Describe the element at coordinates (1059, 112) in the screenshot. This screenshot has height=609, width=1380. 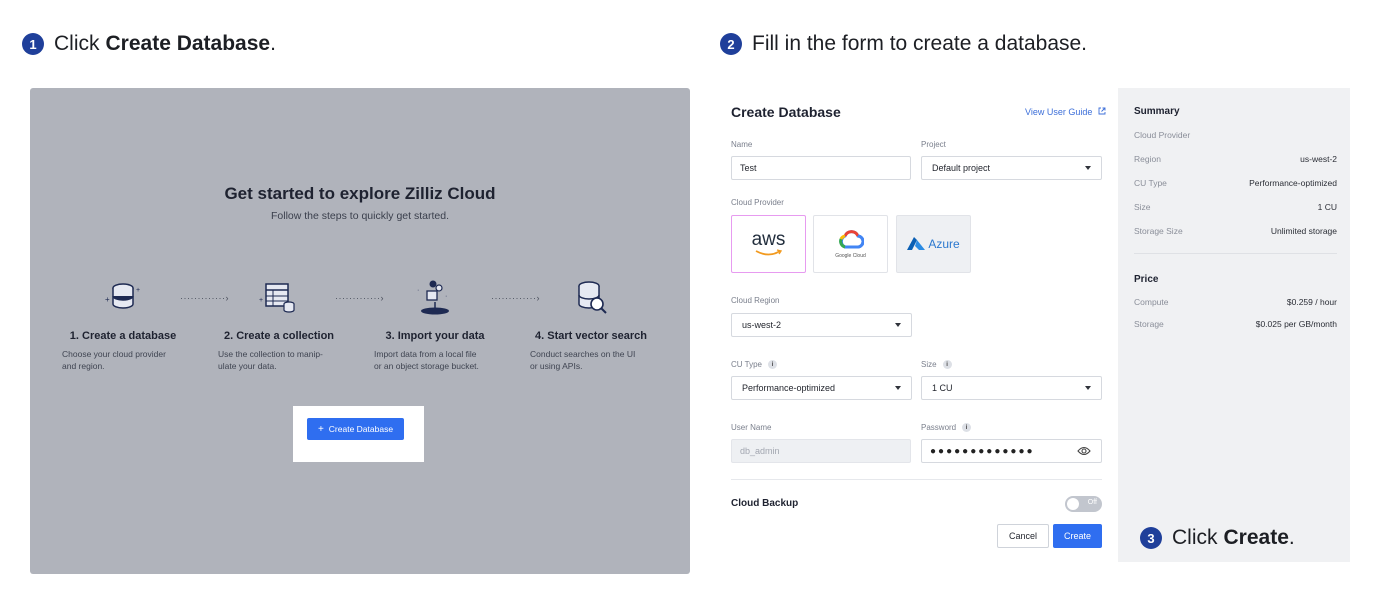
I see `view-user-guide-label: View User Guide` at that location.